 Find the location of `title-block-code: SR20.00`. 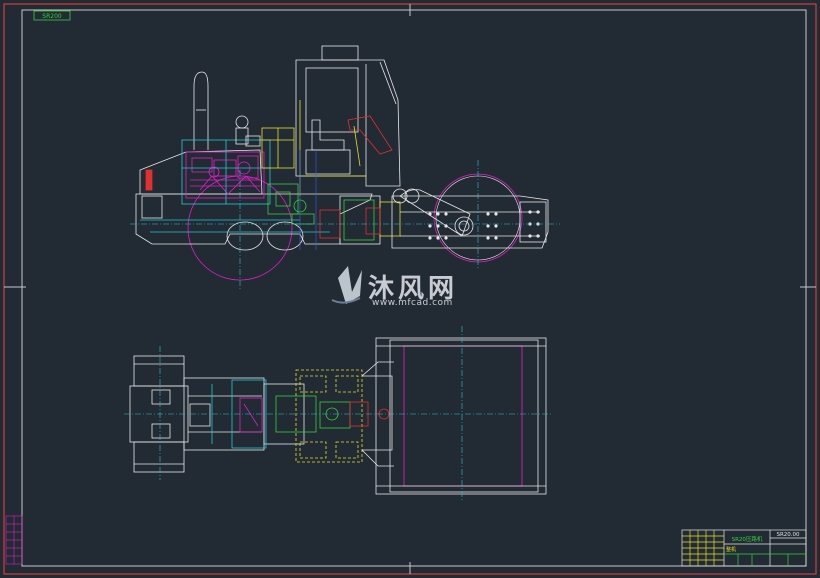

title-block-code: SR20.00 is located at coordinates (788, 535).